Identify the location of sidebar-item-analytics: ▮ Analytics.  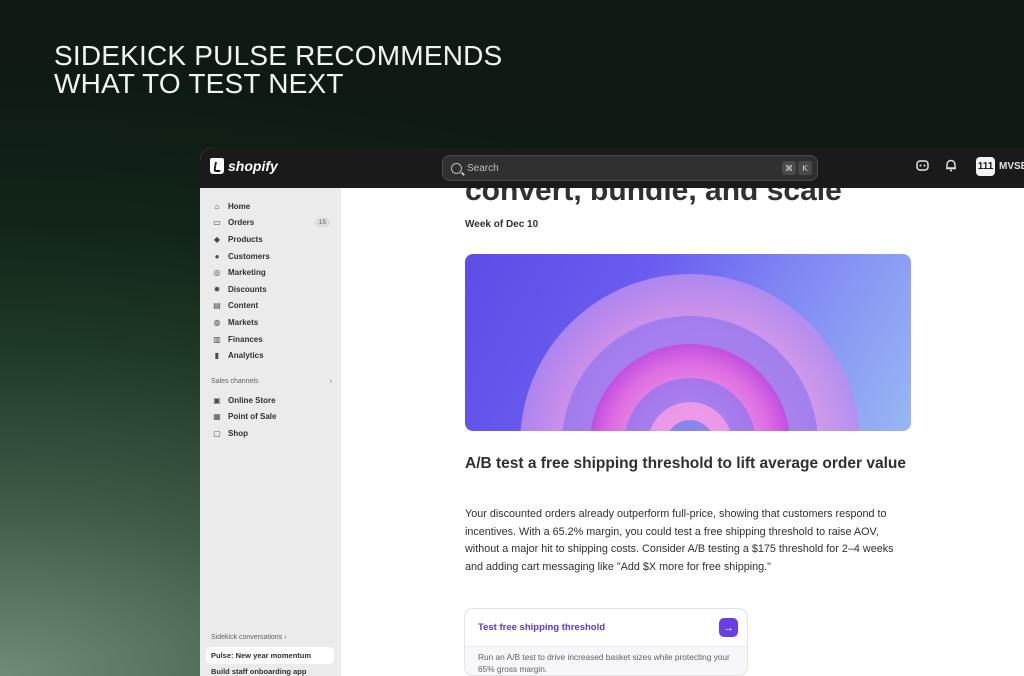
(270, 355).